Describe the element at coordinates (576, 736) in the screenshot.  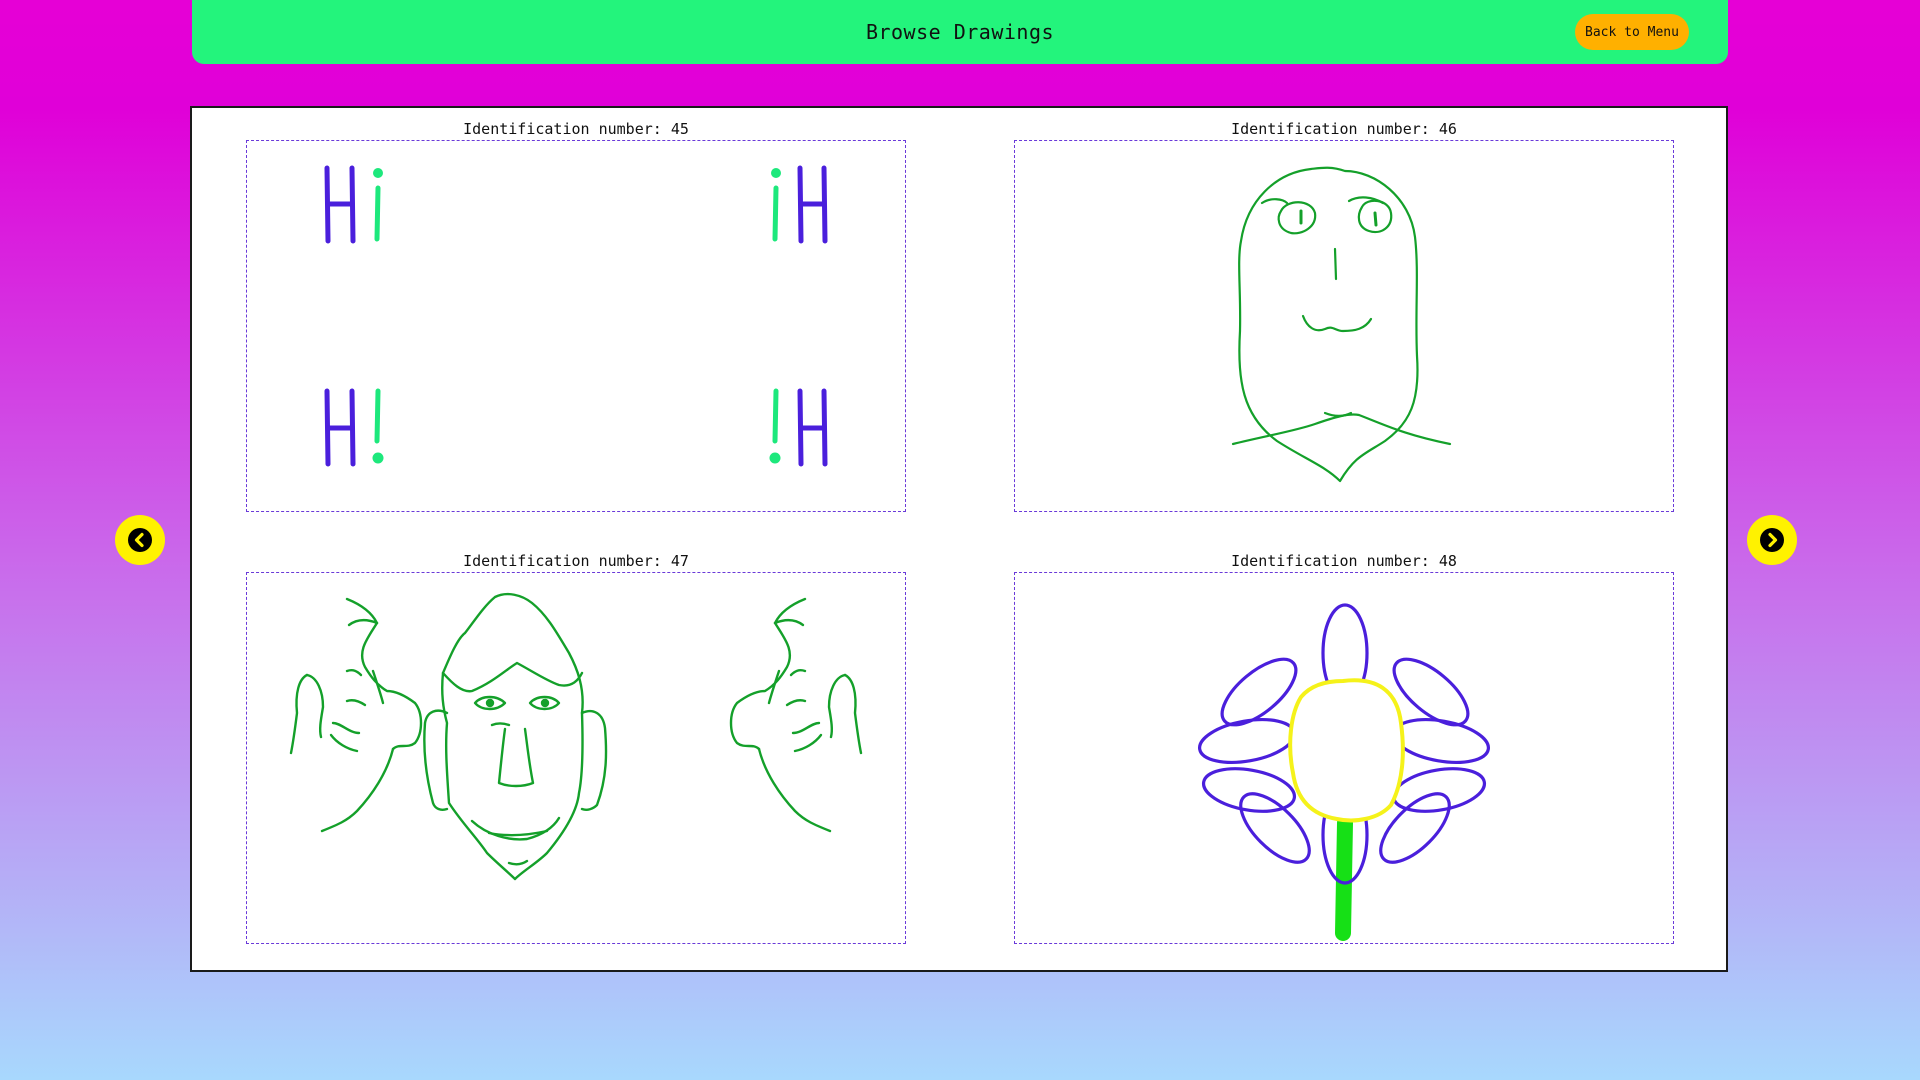
I see `drawing-three-faces` at that location.